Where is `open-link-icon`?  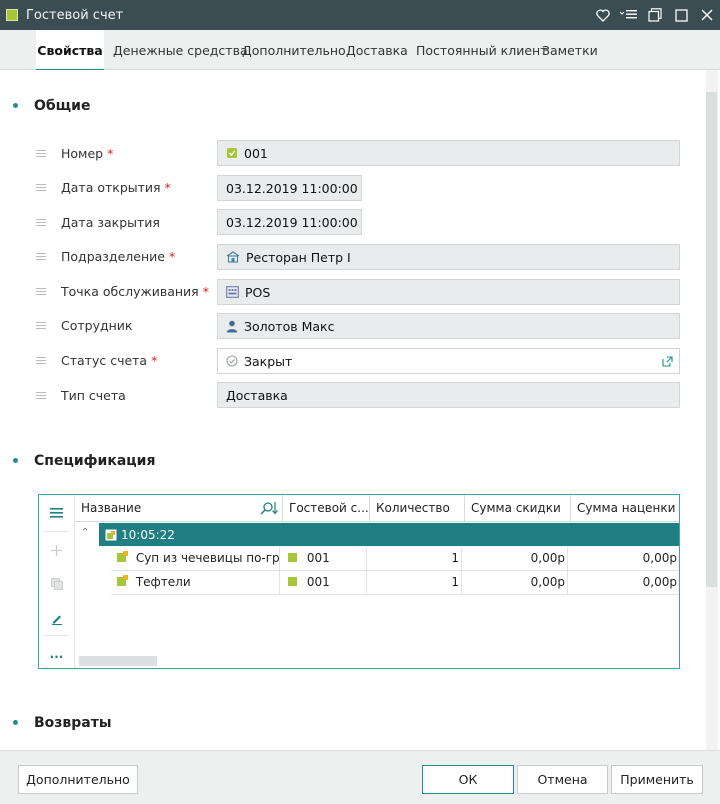 open-link-icon is located at coordinates (667, 362).